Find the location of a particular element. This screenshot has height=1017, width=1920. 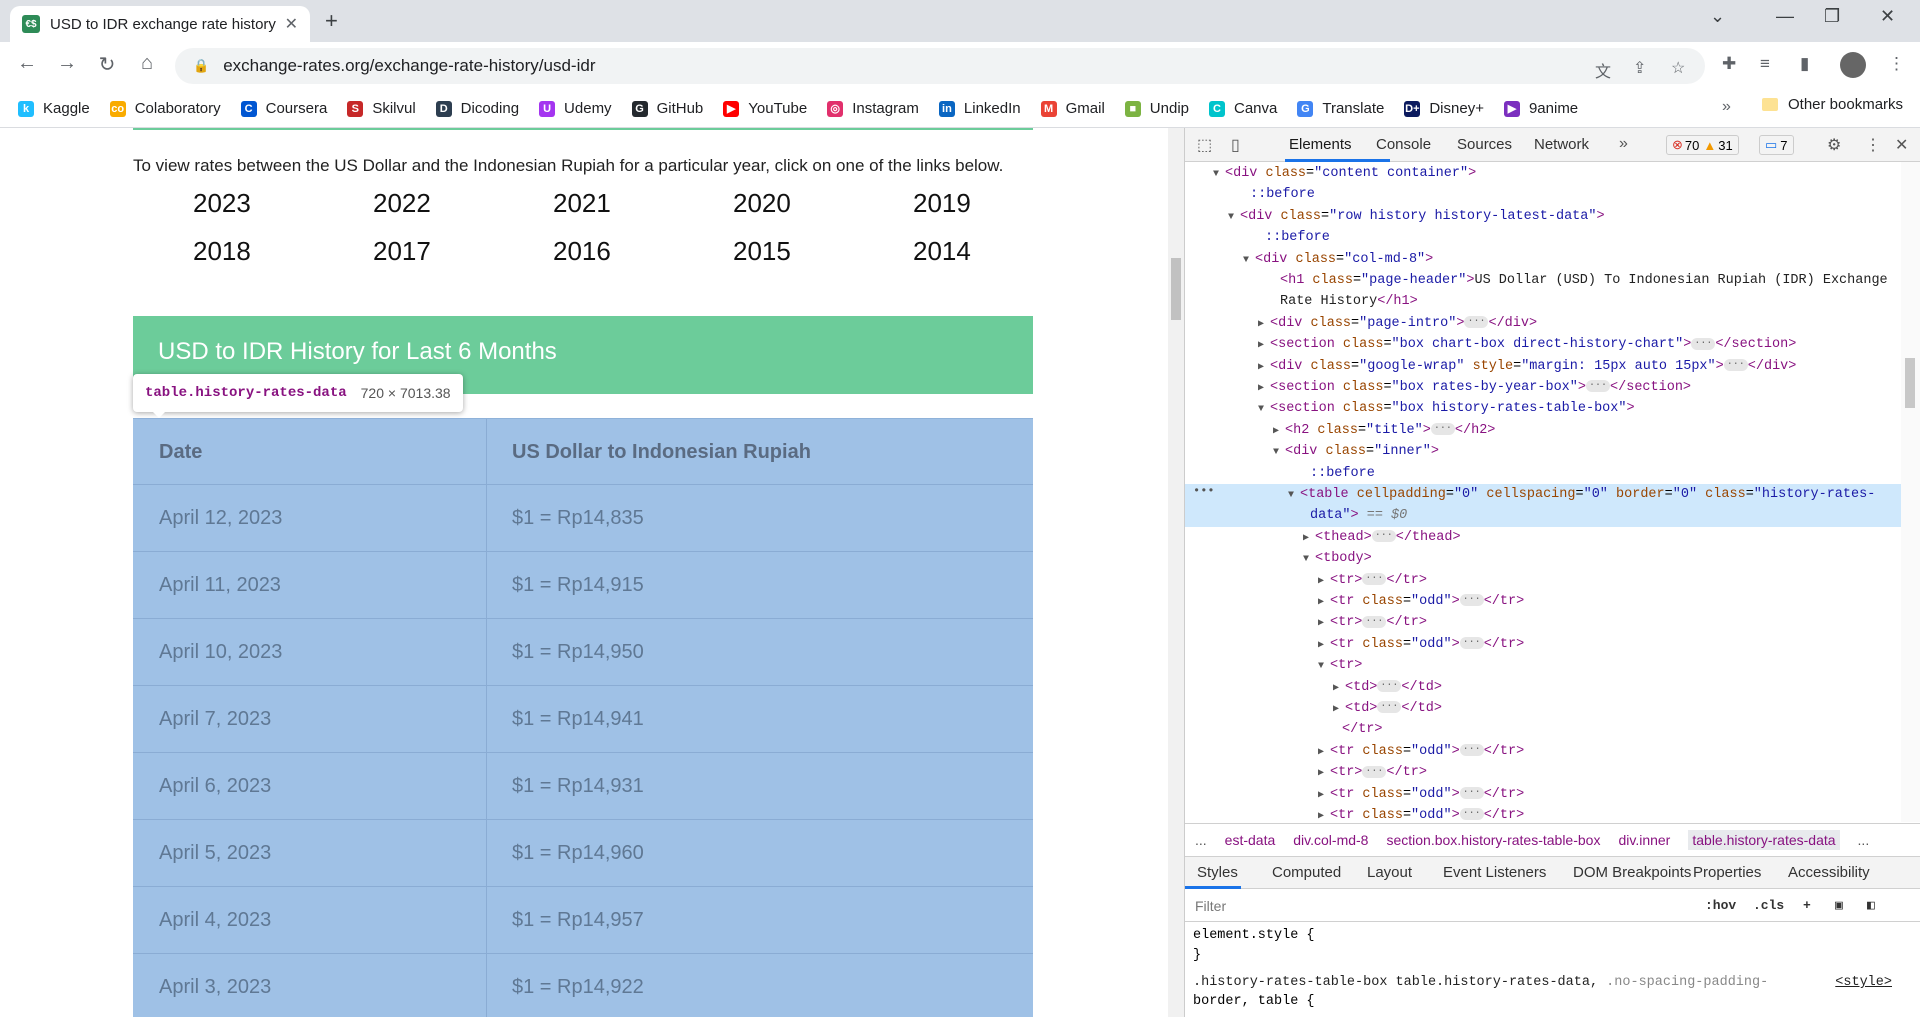

issues-badge: ⊗ 70 ▲ 31 is located at coordinates (1702, 145).